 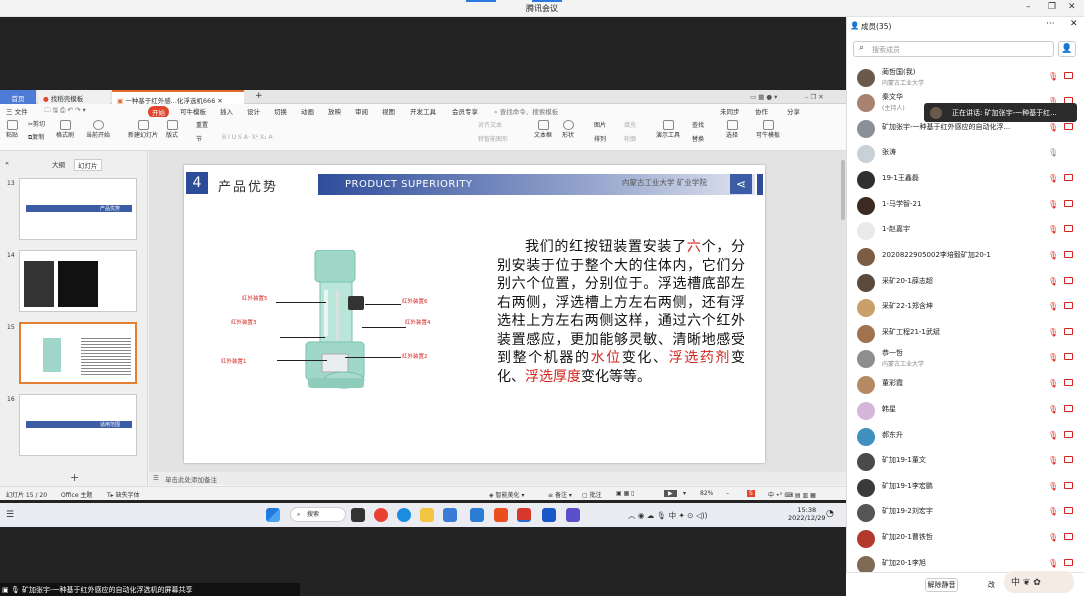 What do you see at coordinates (1050, 24) in the screenshot?
I see `more-icon: ···` at bounding box center [1050, 24].